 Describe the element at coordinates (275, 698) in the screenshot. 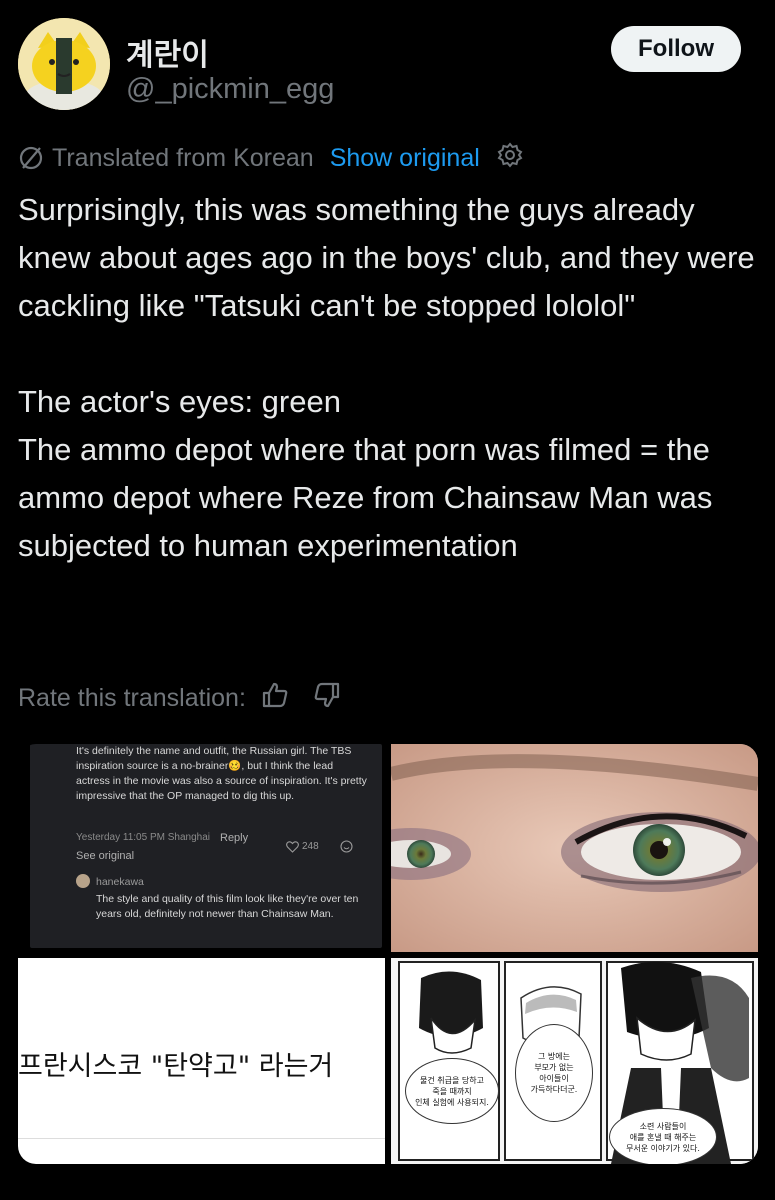

I see `thumbs-up-icon` at that location.